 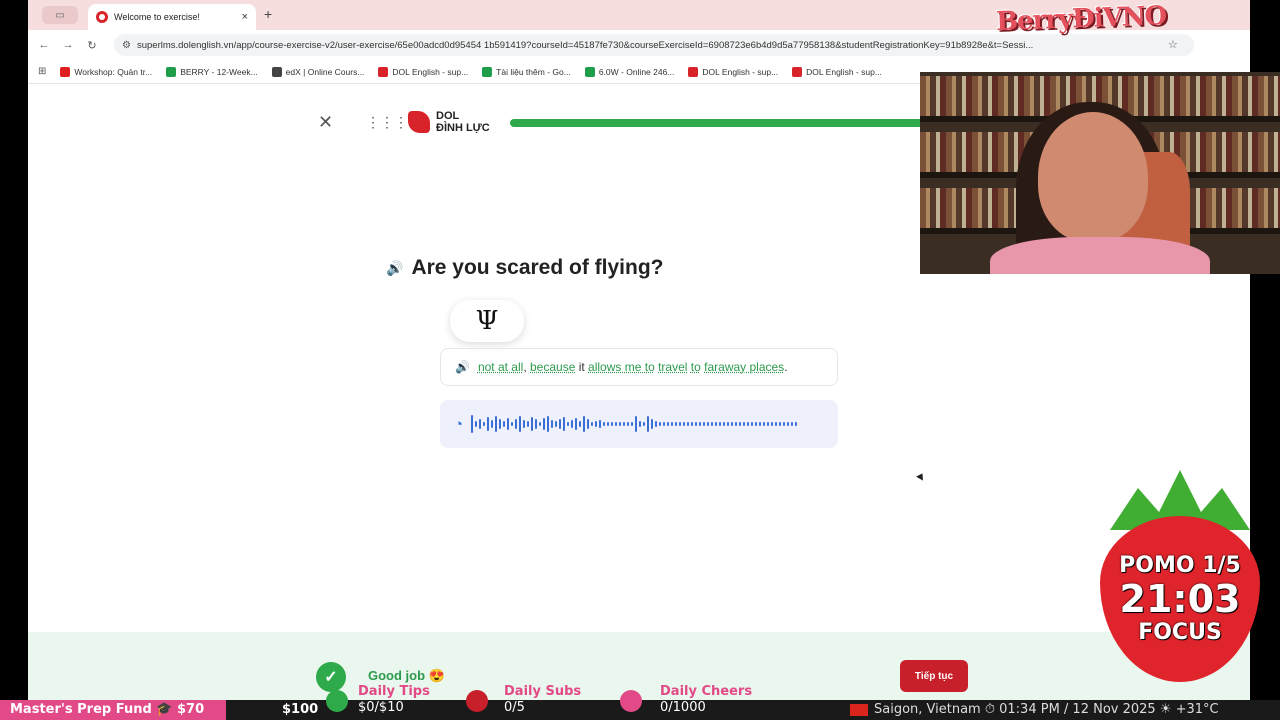 What do you see at coordinates (631, 701) in the screenshot?
I see `star-icon` at bounding box center [631, 701].